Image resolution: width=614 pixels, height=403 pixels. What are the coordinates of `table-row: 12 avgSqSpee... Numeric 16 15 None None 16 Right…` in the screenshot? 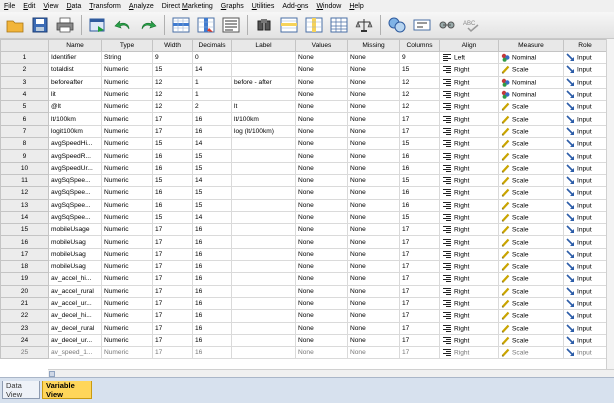 It's located at (303, 193).